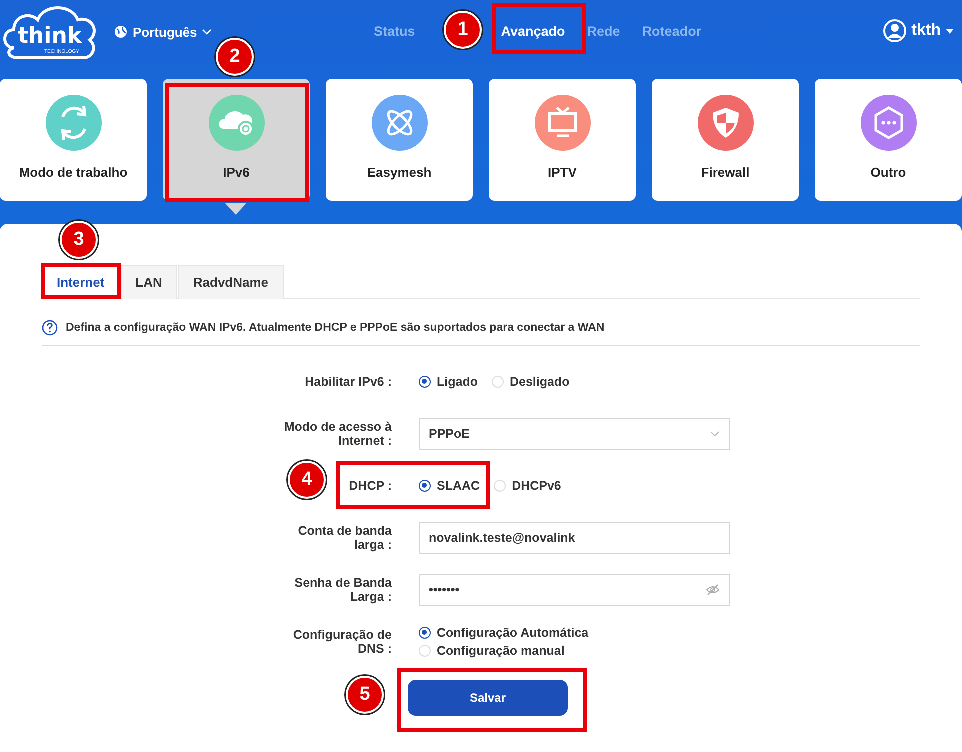  Describe the element at coordinates (926, 31) in the screenshot. I see `user-name: tkth` at that location.